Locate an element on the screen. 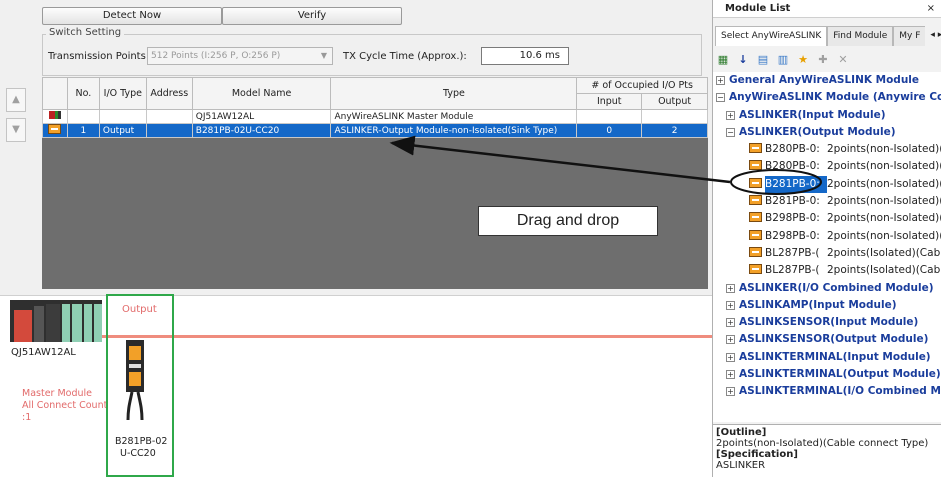 The image size is (941, 477). tx-cycle-label: TX Cycle Time (Approx.): is located at coordinates (405, 56).